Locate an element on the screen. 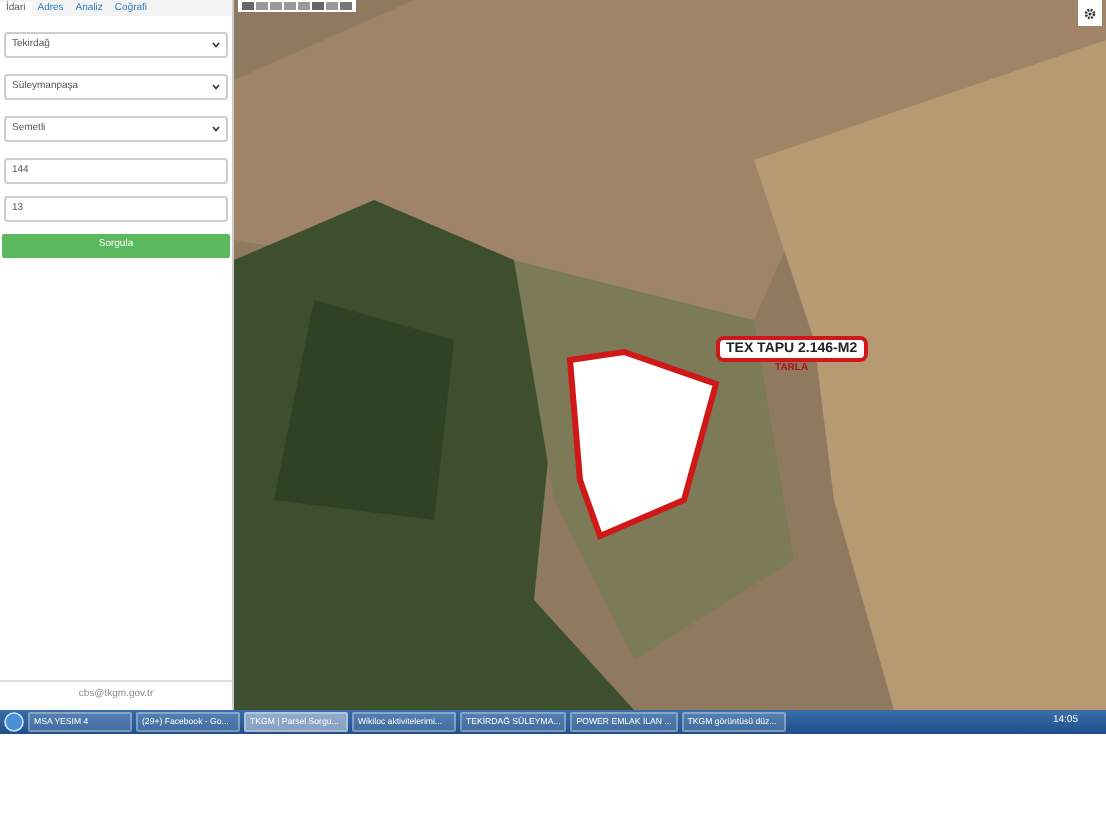 This screenshot has width=1106, height=830. map-toolbar is located at coordinates (297, 6).